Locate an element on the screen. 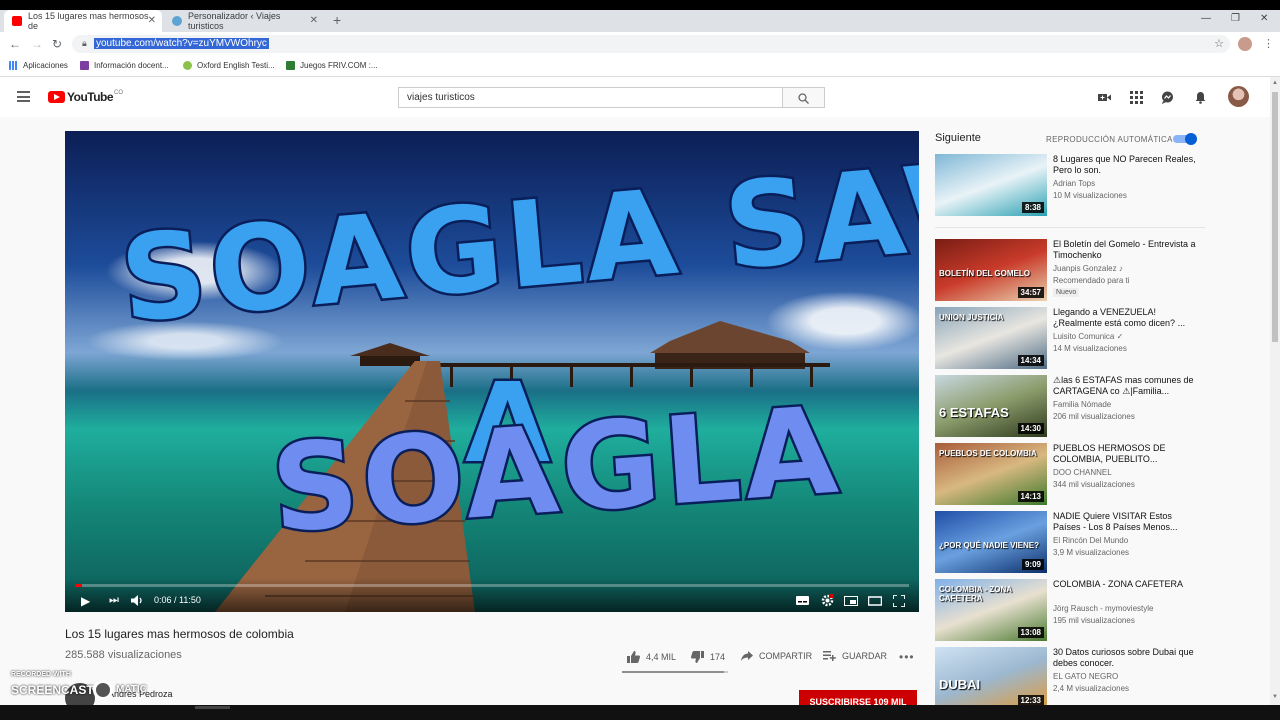 The height and width of the screenshot is (720, 1280). new-tab-icon: + is located at coordinates (337, 20).